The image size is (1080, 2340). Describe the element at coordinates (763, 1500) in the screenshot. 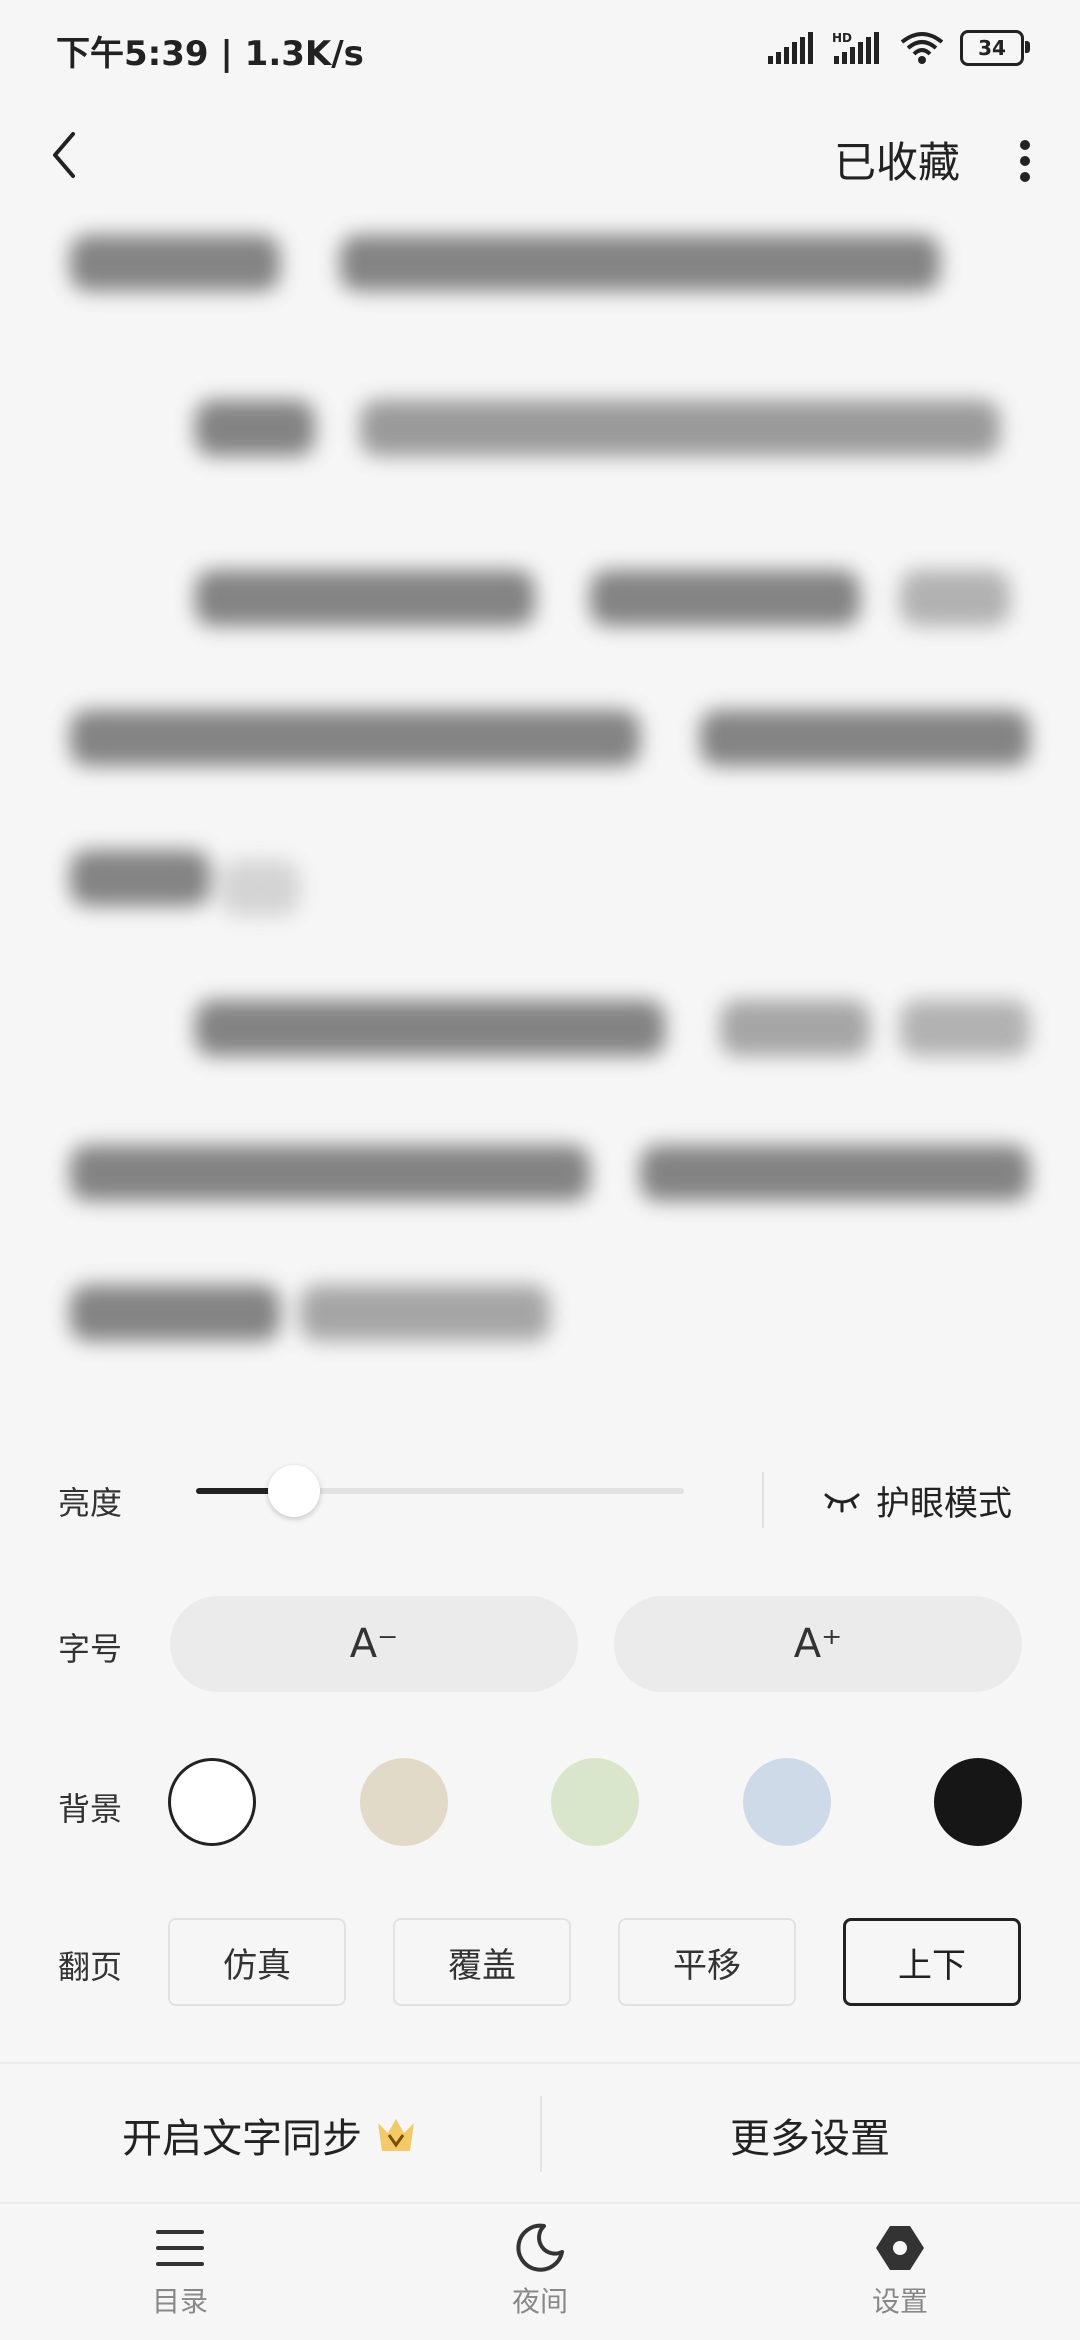

I see `separator` at that location.